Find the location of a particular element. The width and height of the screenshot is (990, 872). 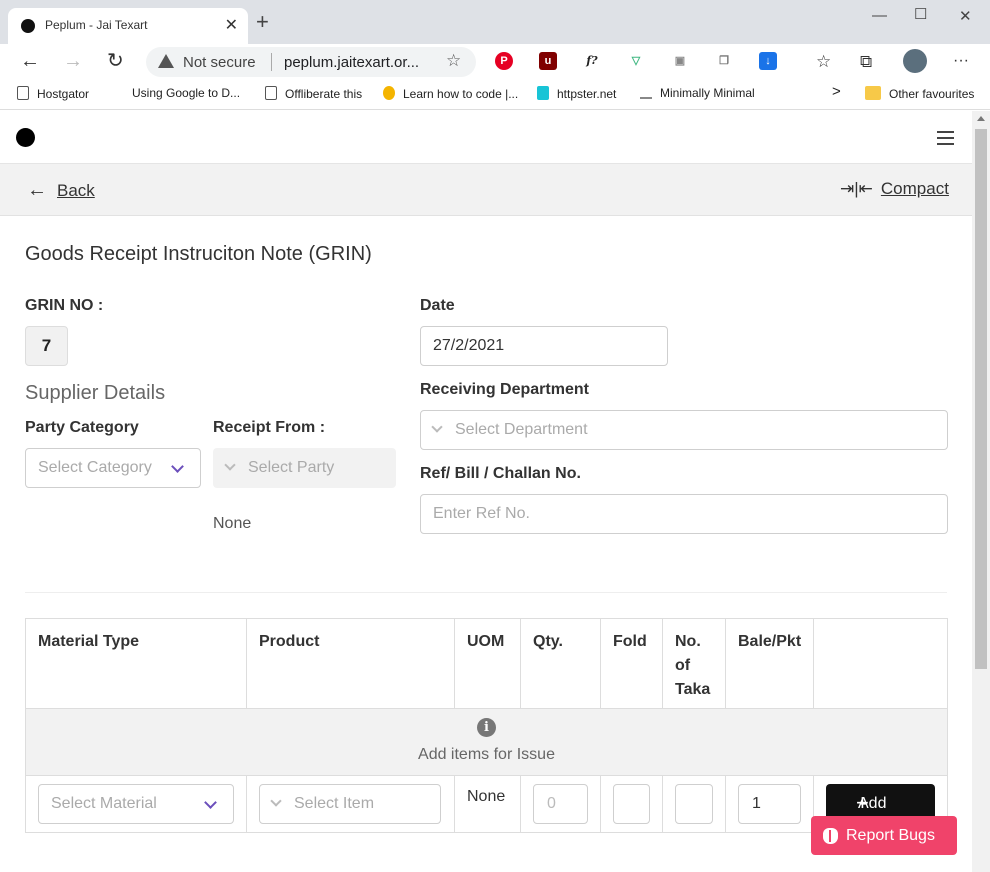

col-no-of-taka: No. of Taka is located at coordinates (694, 663).